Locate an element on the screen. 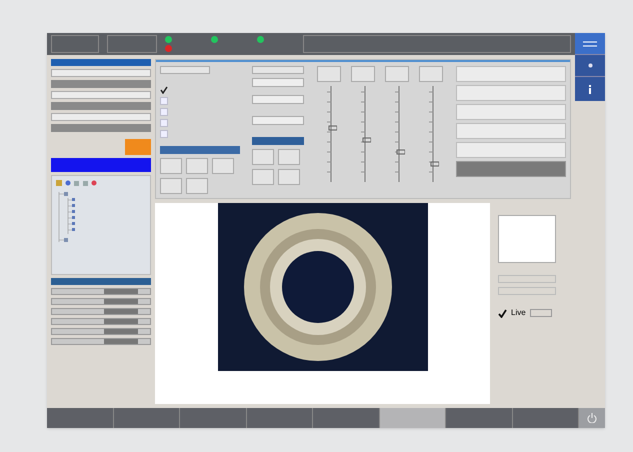 The height and width of the screenshot is (452, 633). info-icon is located at coordinates (590, 89).